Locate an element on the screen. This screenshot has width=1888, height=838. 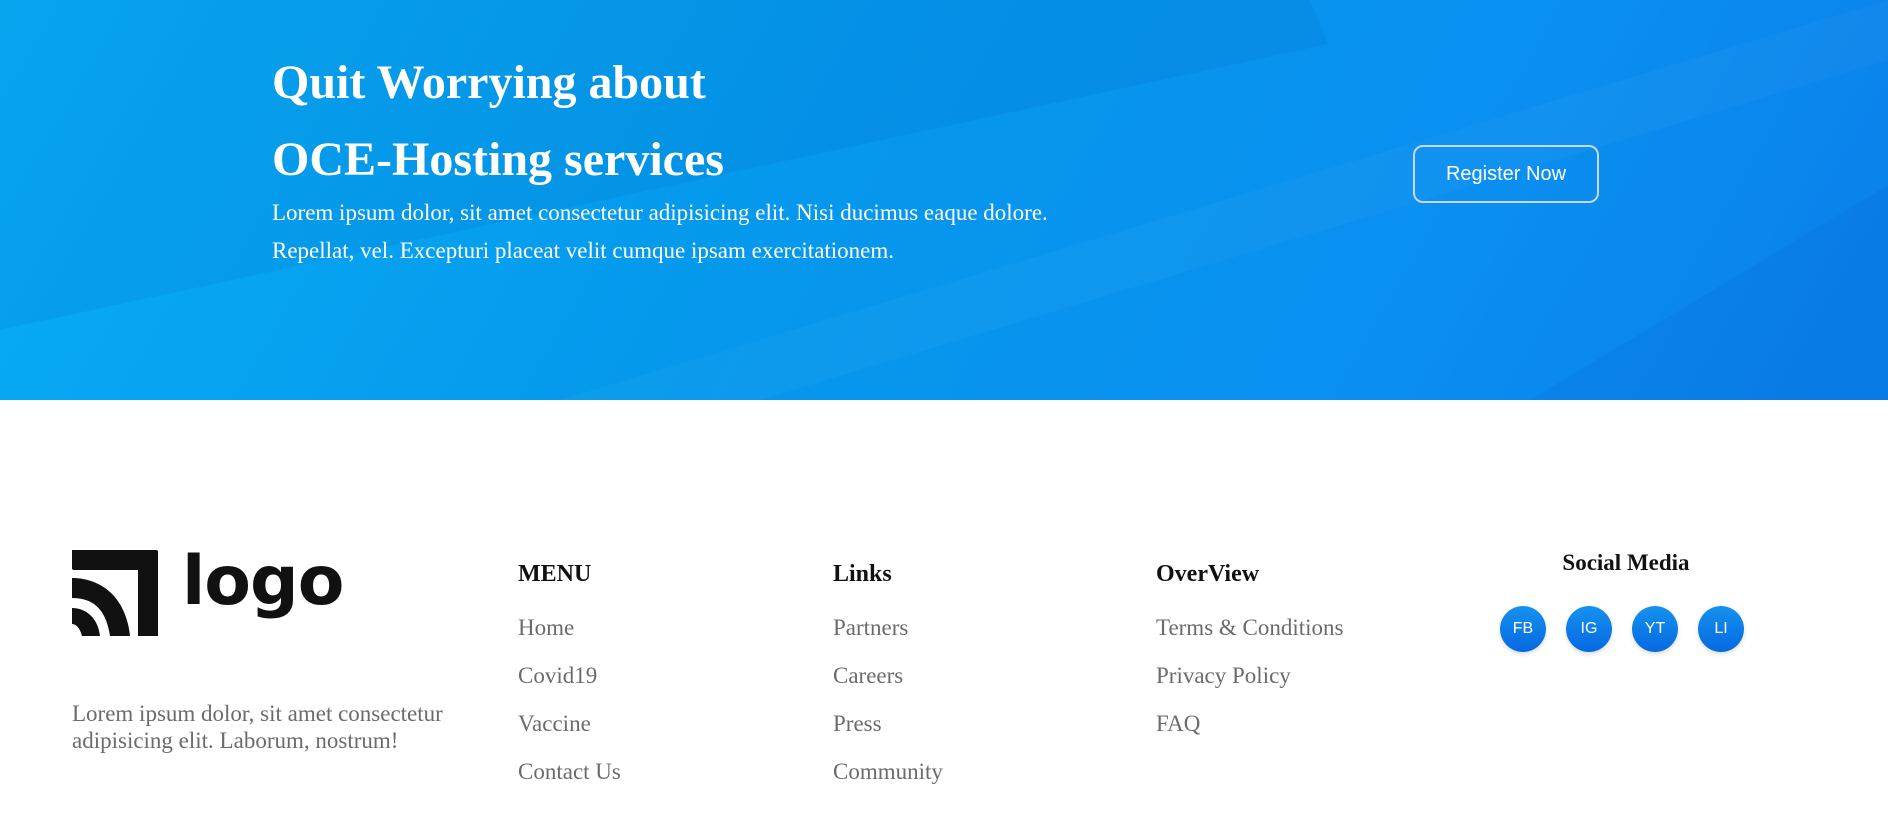
footer-link-faq: FAQ is located at coordinates (1250, 724).